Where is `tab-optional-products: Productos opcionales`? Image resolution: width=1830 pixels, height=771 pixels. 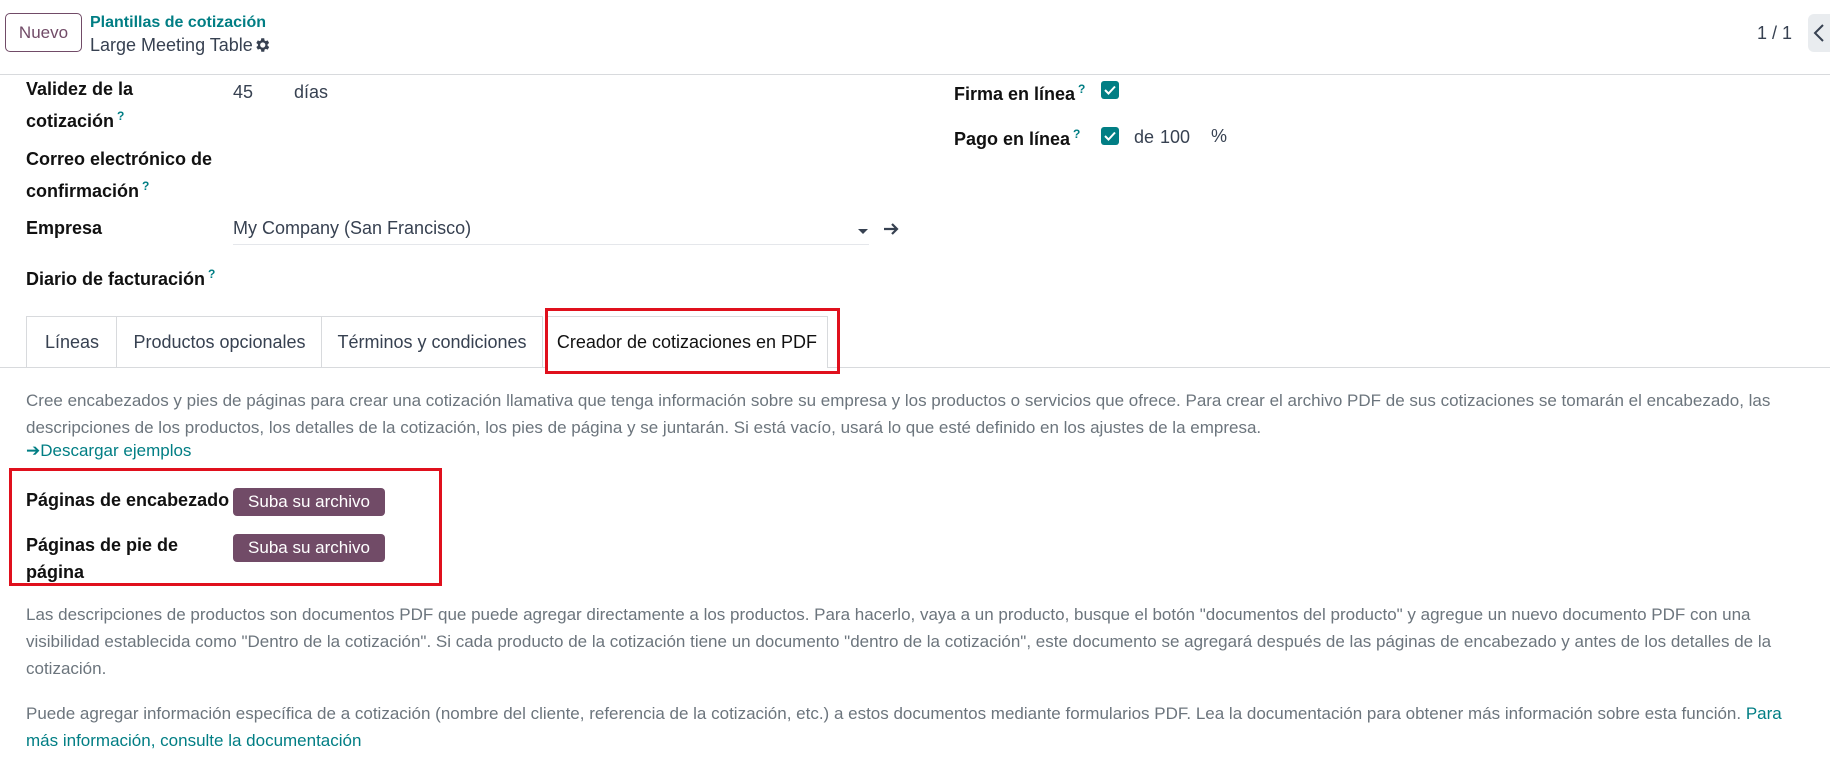
tab-optional-products: Productos opcionales is located at coordinates (219, 341).